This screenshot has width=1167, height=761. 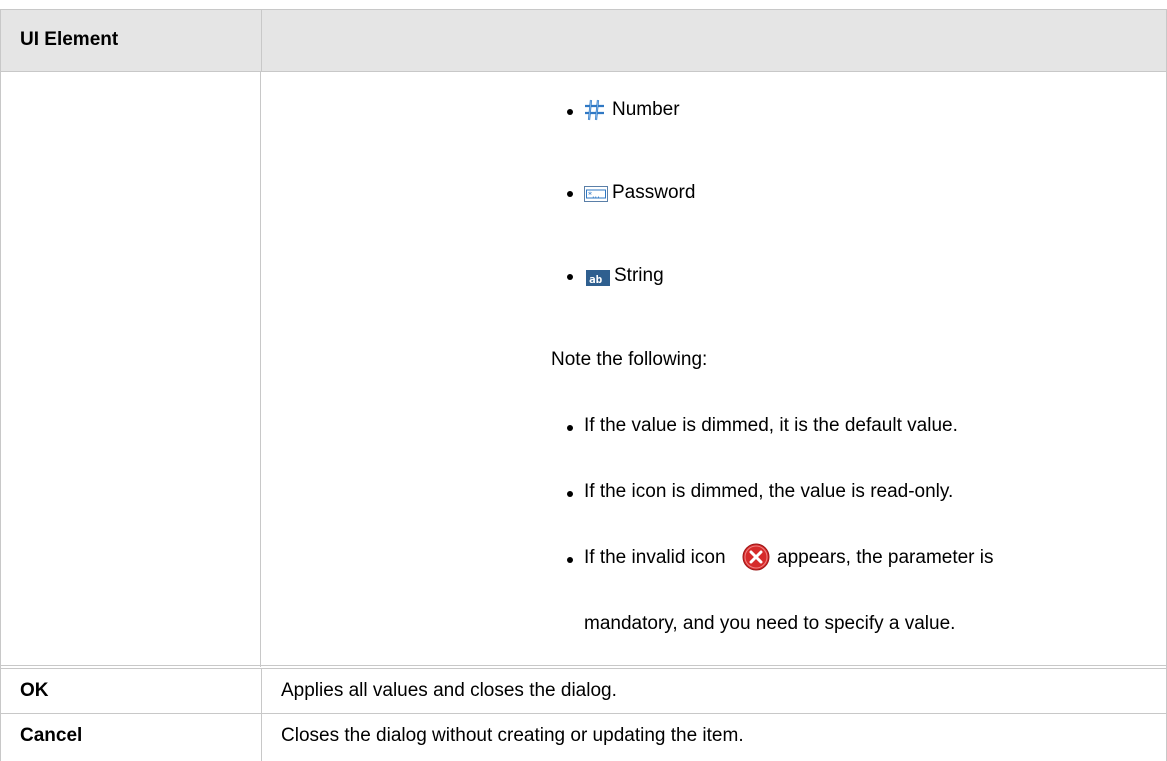 What do you see at coordinates (639, 275) in the screenshot?
I see `type-string-label: String` at bounding box center [639, 275].